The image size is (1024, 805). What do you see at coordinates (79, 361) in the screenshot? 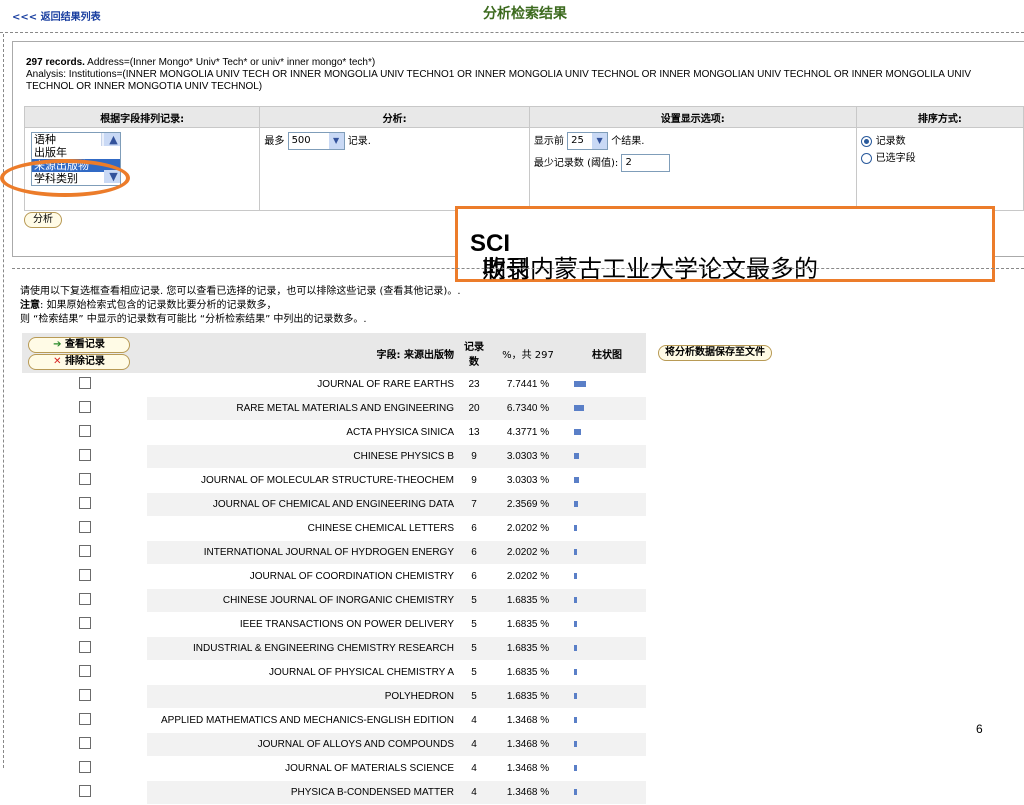
I see `exclude-records-button: ✕ 排除记录` at bounding box center [79, 361].